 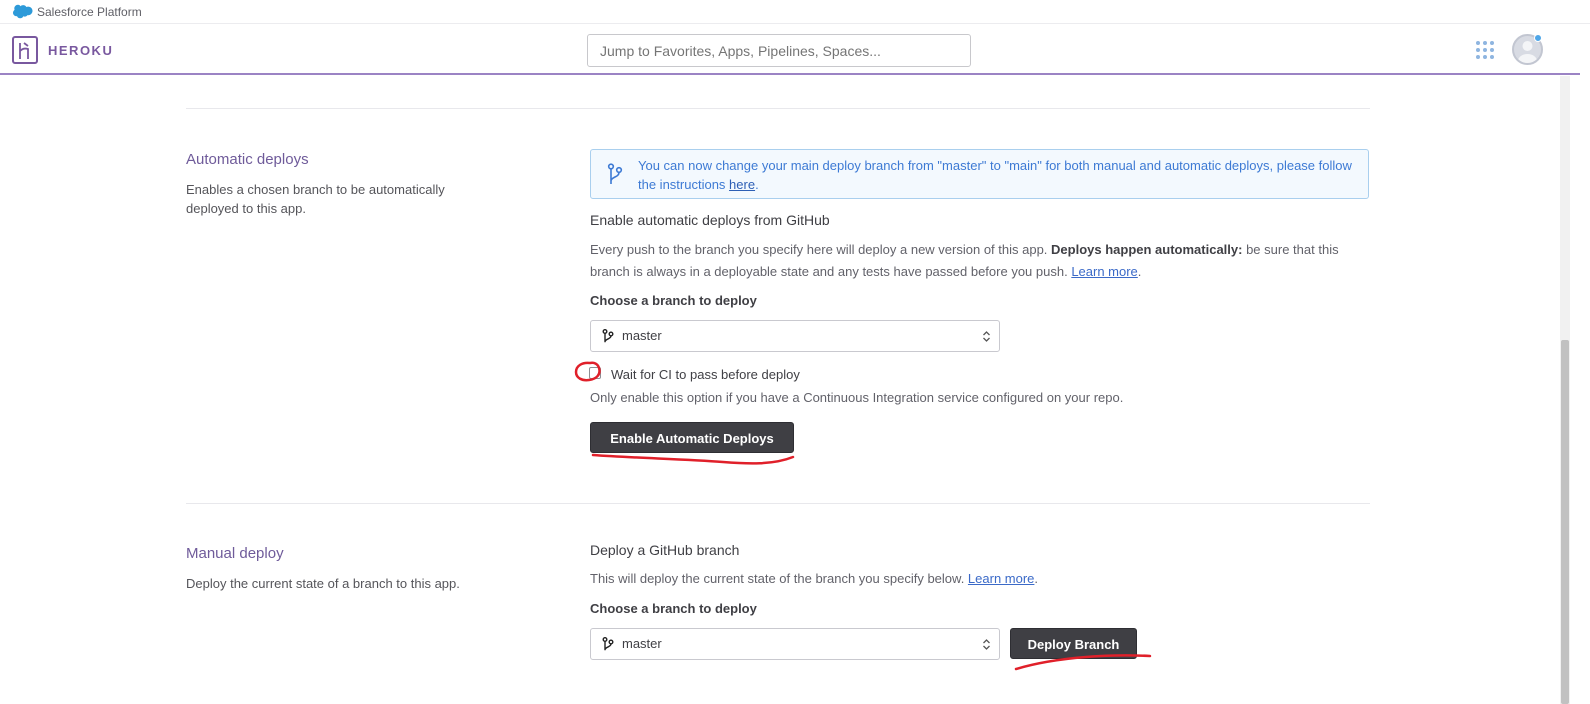 What do you see at coordinates (779, 50) in the screenshot?
I see `search-input` at bounding box center [779, 50].